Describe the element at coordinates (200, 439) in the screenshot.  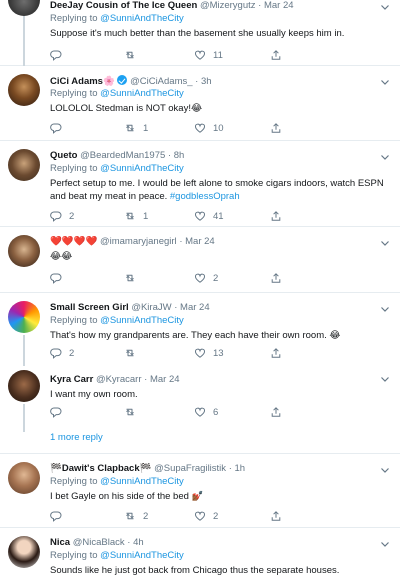
I see `more-replies-row: 1 more reply` at that location.